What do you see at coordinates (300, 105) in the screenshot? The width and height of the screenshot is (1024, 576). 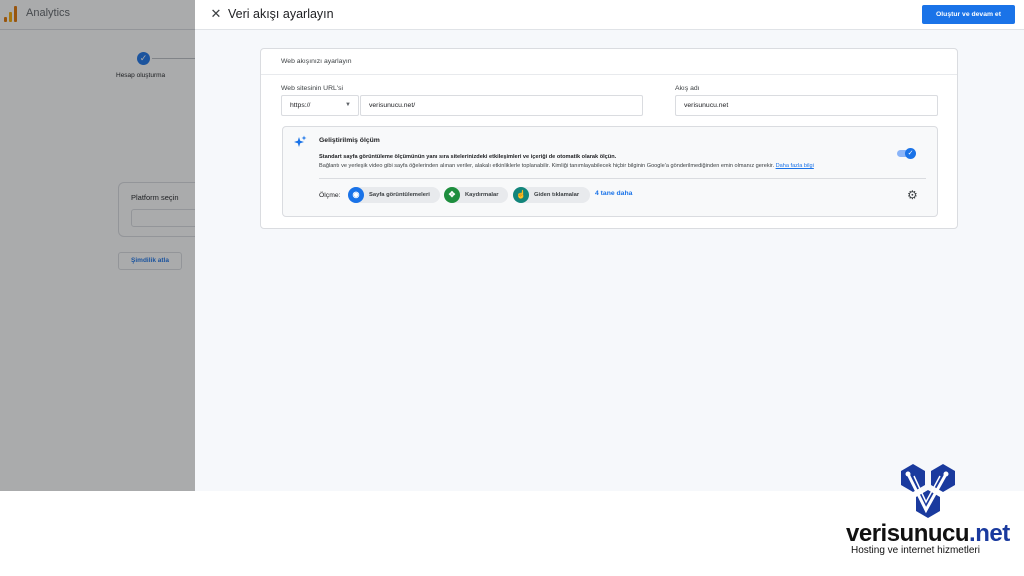 I see `protocol-value: https://` at bounding box center [300, 105].